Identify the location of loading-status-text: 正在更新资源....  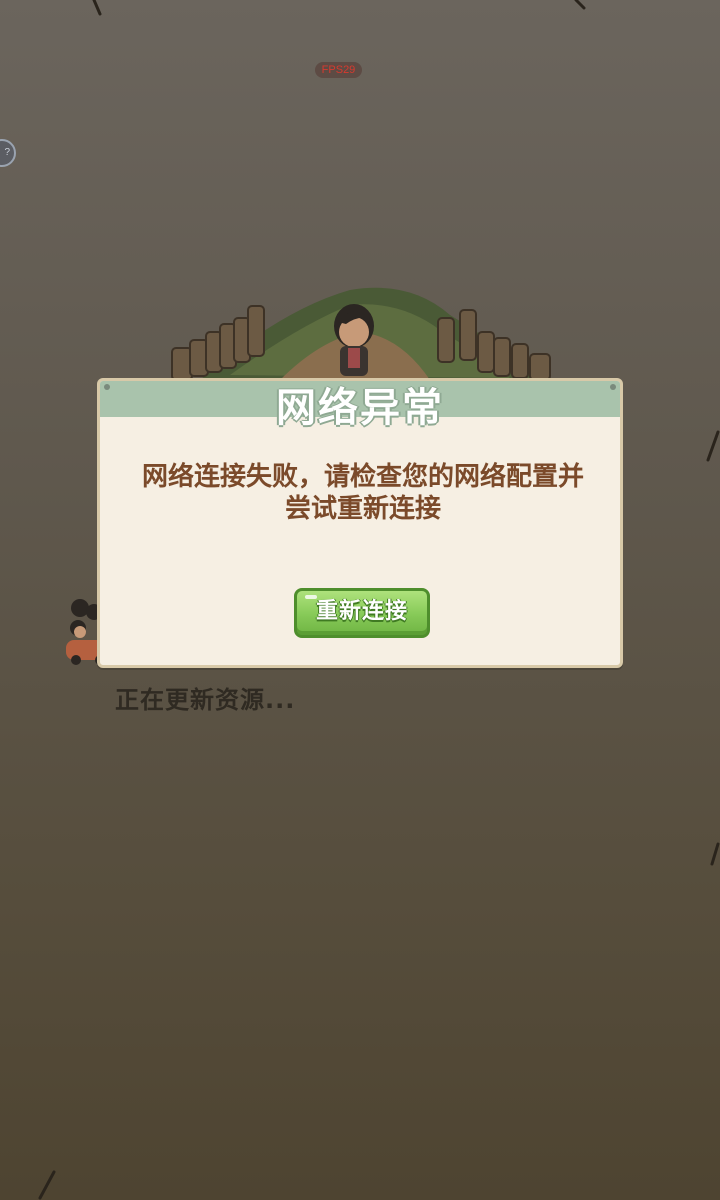
(205, 700).